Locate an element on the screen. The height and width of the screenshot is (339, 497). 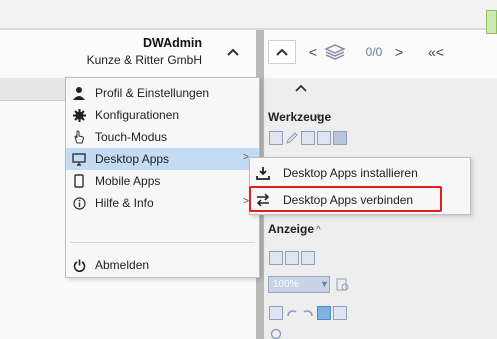
menu-item-label: Hilfe & Info is located at coordinates (124, 203).